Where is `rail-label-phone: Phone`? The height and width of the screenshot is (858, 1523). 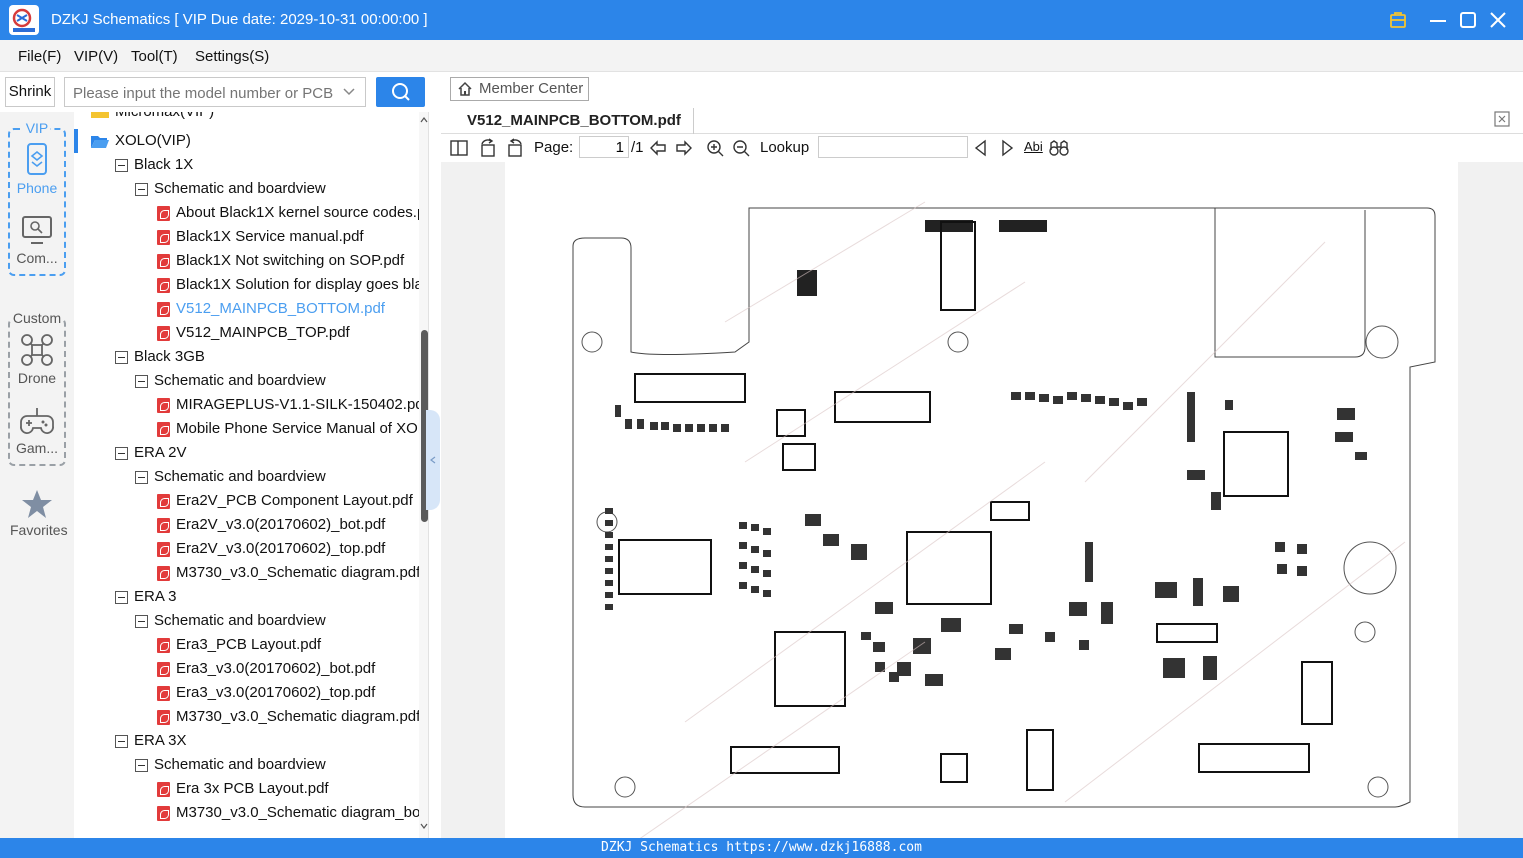
rail-label-phone: Phone is located at coordinates (37, 188).